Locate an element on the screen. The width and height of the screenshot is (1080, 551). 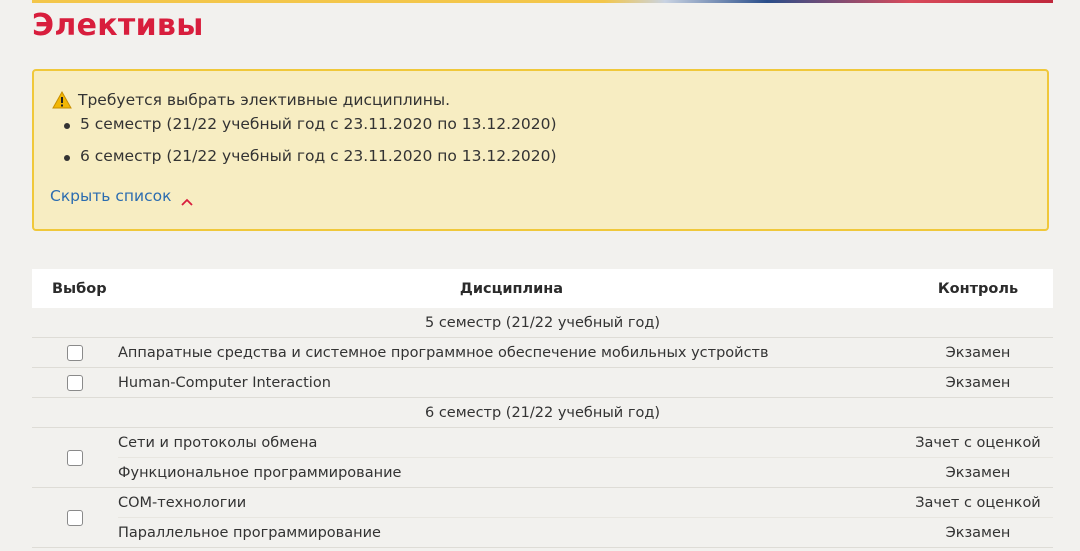
semester-group-row: 5 семестр (21/22 учебный год) is located at coordinates (542, 323).